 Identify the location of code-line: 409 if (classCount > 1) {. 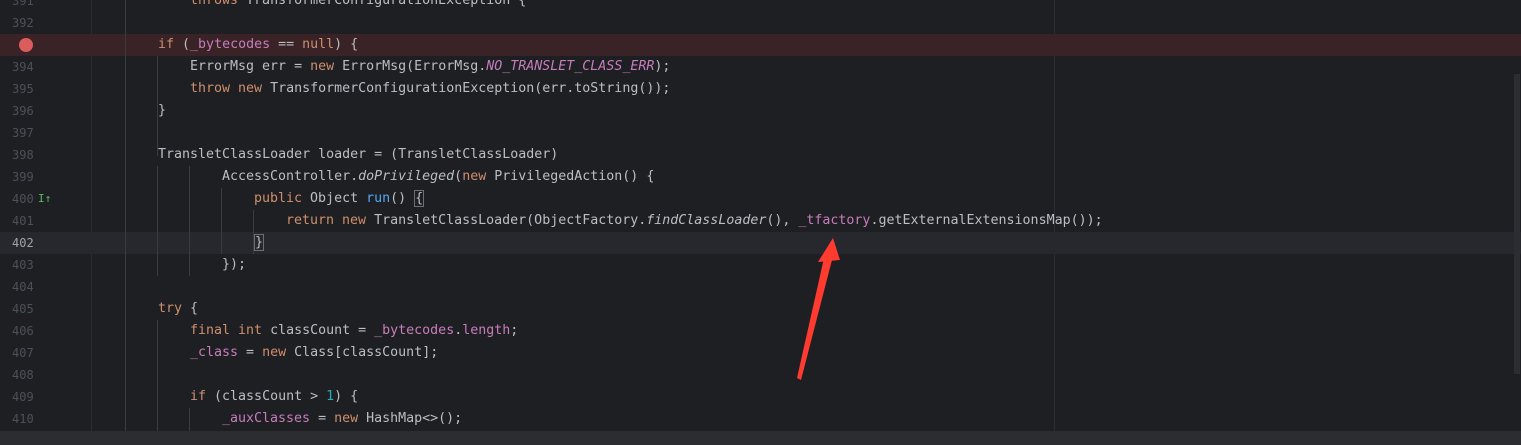
(760, 397).